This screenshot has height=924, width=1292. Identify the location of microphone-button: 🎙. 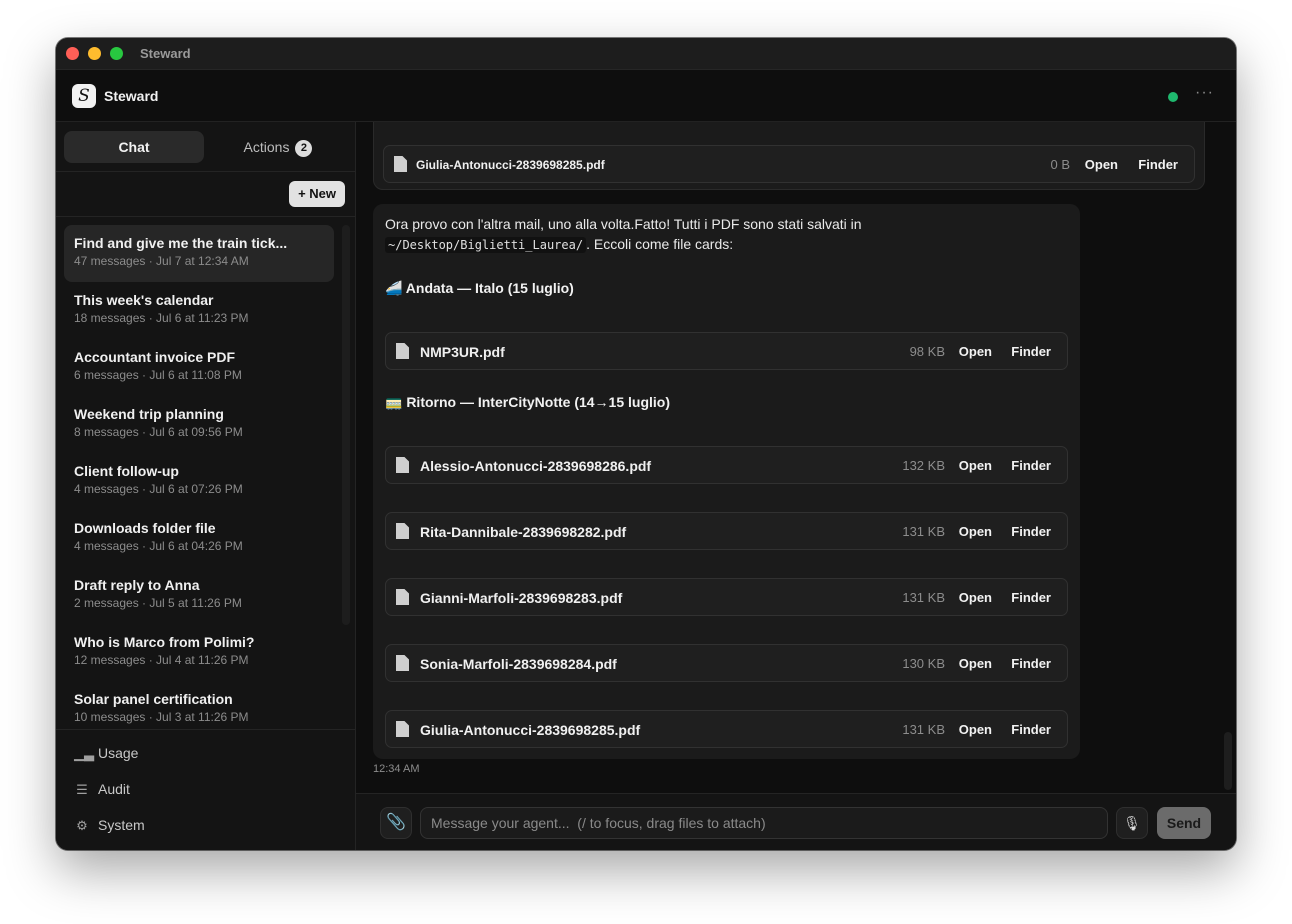
(1132, 823).